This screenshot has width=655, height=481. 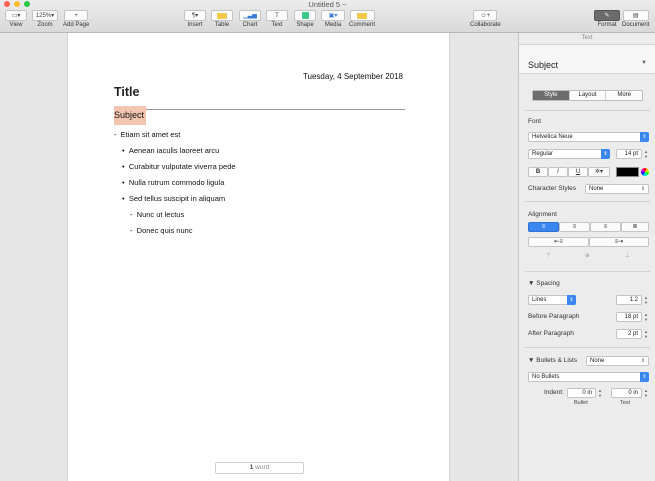 I want to click on line-spacing-field: 1.2, so click(x=629, y=300).